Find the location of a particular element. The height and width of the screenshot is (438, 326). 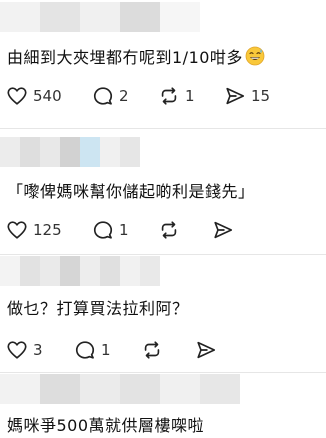

repost-count: 1 is located at coordinates (190, 96).